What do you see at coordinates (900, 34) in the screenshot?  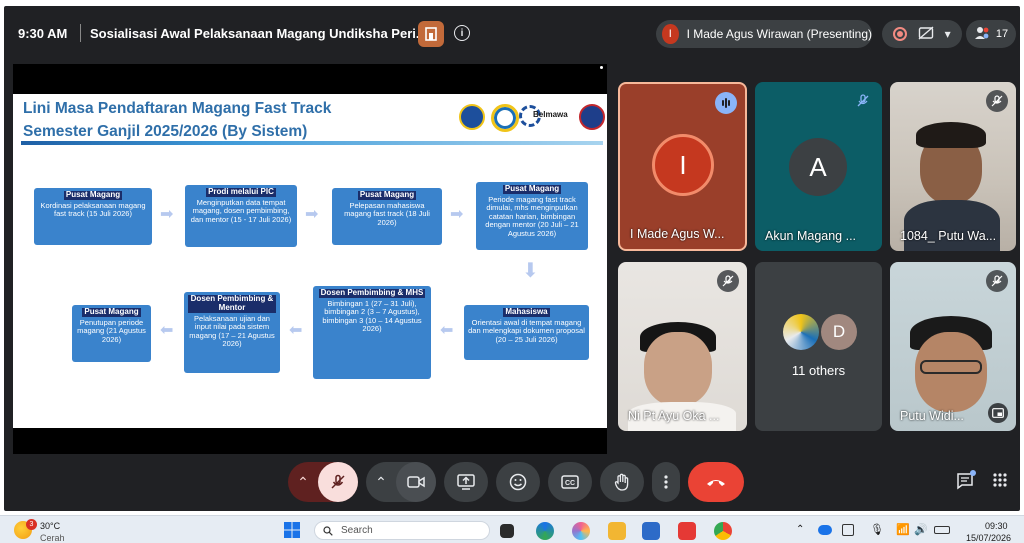 I see `record-icon` at bounding box center [900, 34].